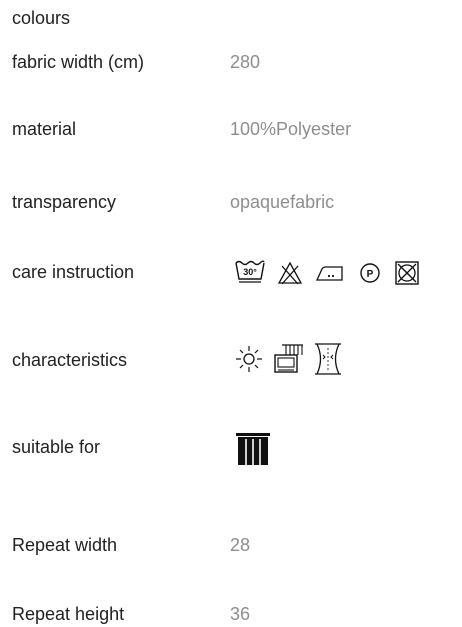  I want to click on transparency-label: transparency, so click(64, 202).